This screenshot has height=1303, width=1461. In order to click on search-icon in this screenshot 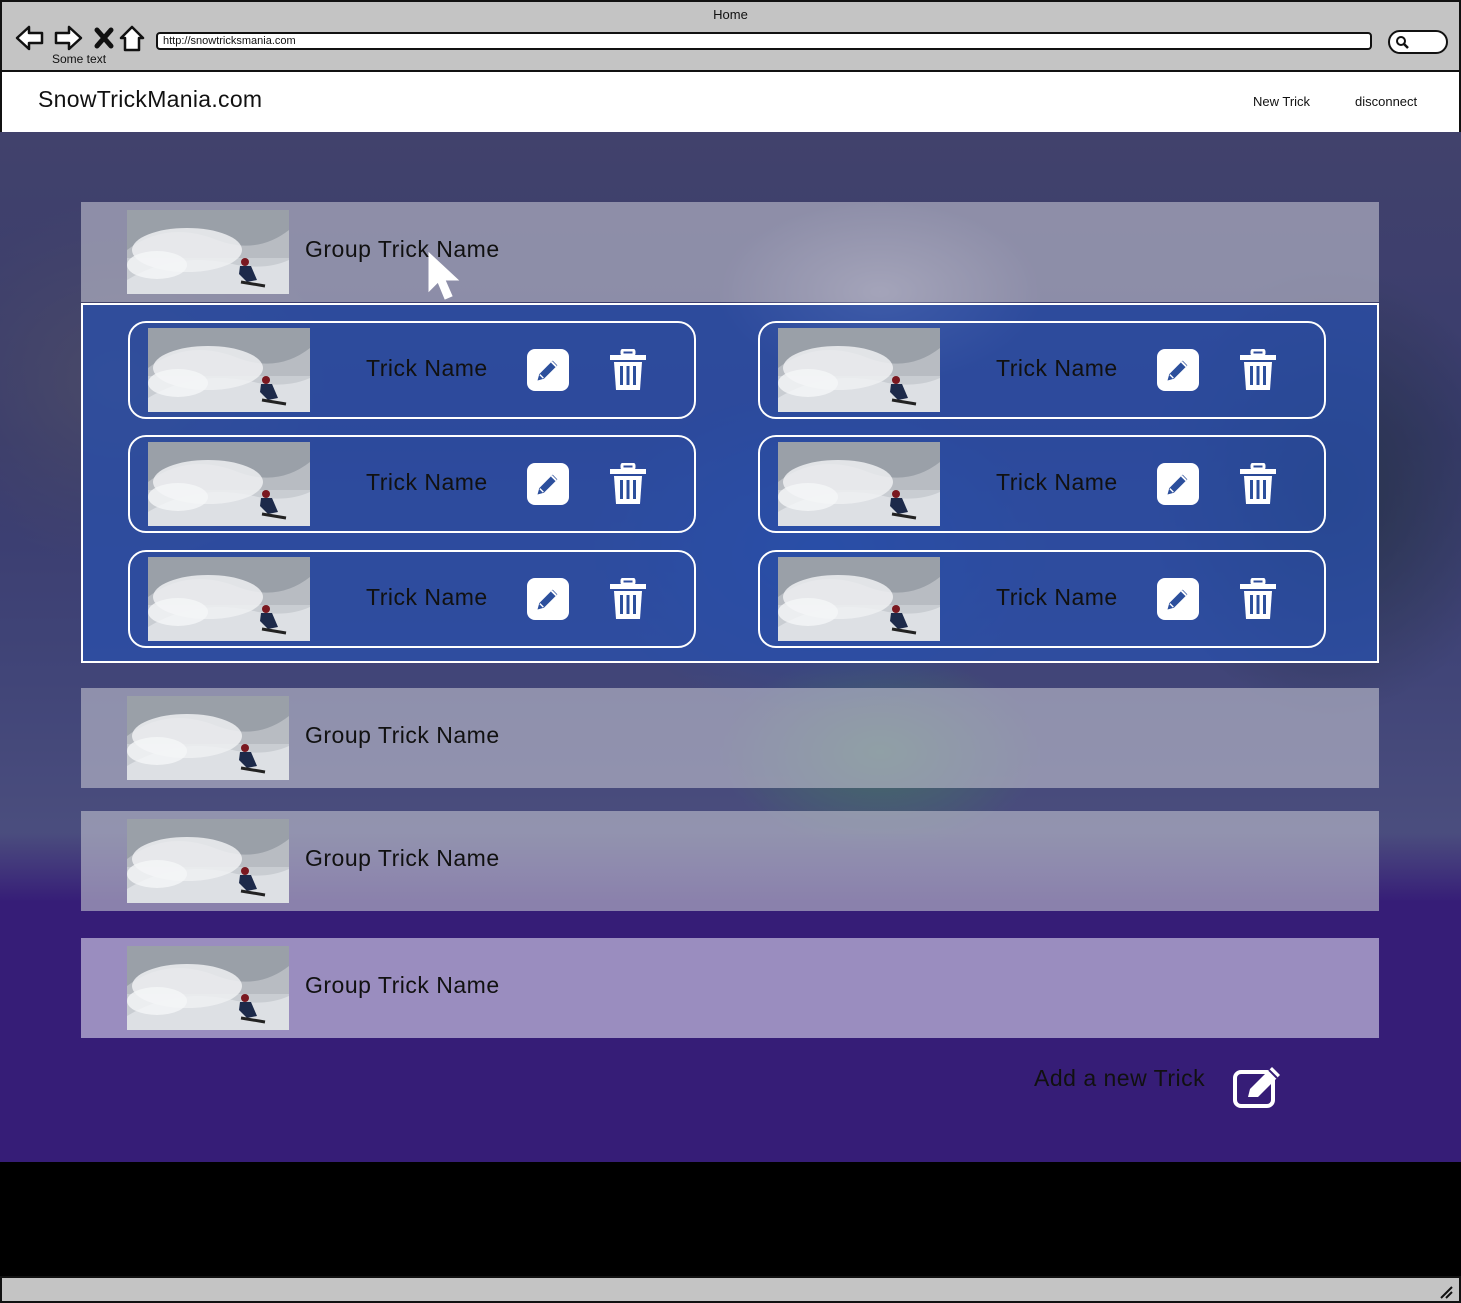, I will do `click(1402, 42)`.